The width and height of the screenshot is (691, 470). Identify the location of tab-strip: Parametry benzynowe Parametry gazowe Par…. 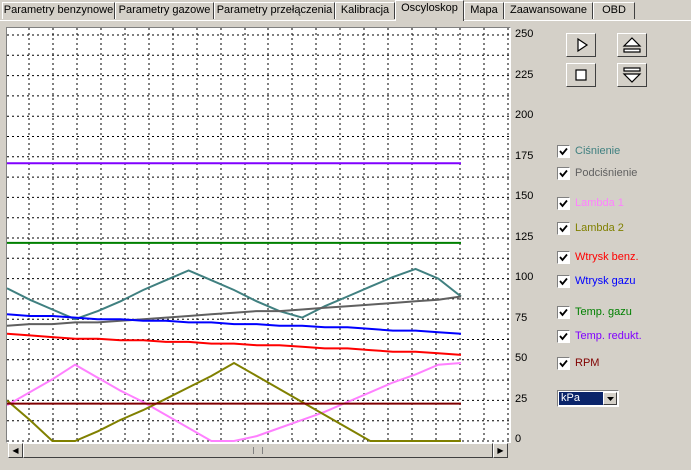
(345, 10).